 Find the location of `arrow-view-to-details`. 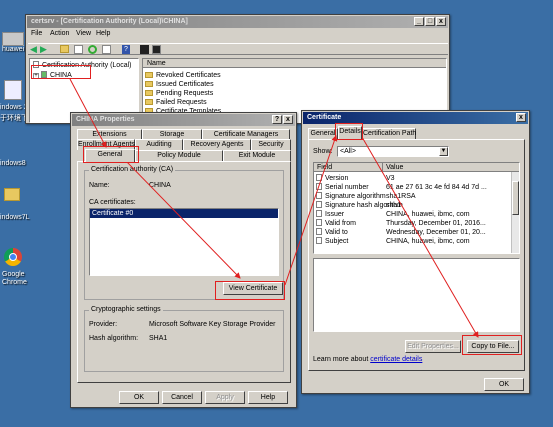

arrow-view-to-details is located at coordinates (311, 210).